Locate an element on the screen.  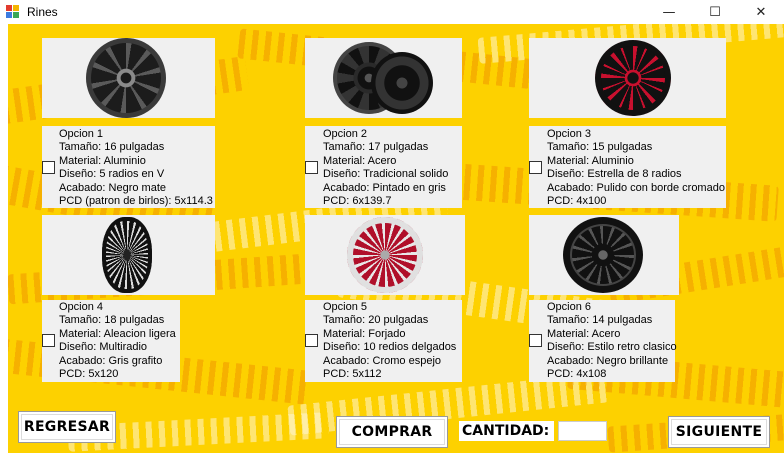
option-6-title: Opcion 6 is located at coordinates (569, 307).